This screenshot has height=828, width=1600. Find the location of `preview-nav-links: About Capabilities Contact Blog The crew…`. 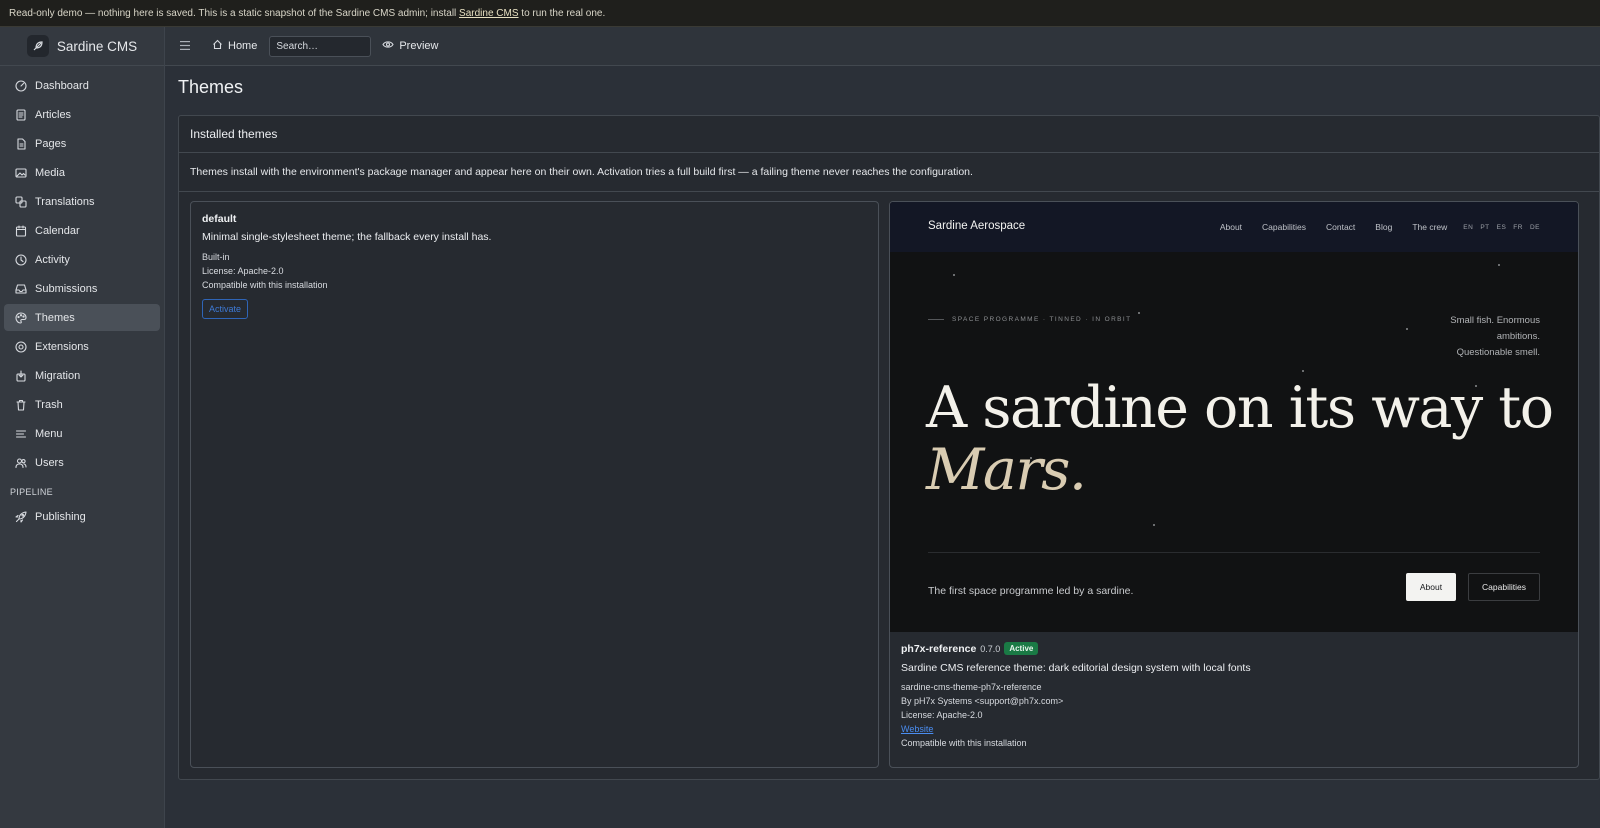

preview-nav-links: About Capabilities Contact Blog The crew… is located at coordinates (1380, 227).